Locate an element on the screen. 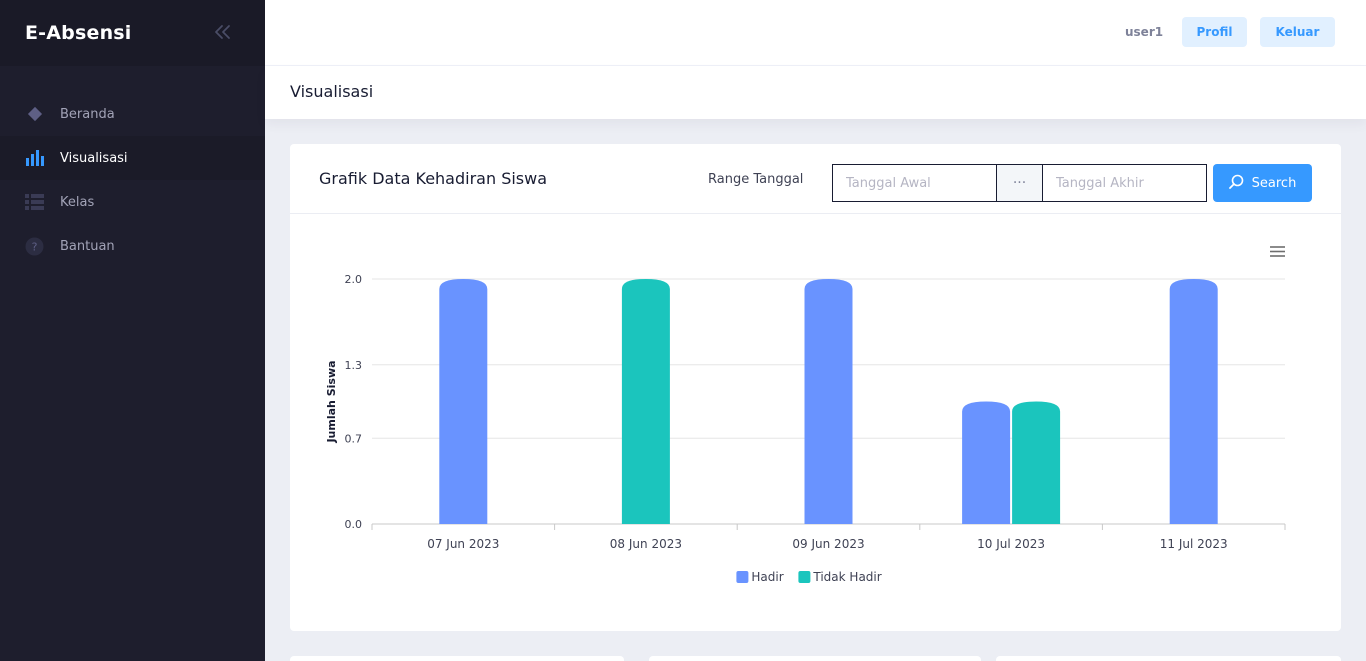 The height and width of the screenshot is (661, 1366). bar-chart-icon is located at coordinates (34, 158).